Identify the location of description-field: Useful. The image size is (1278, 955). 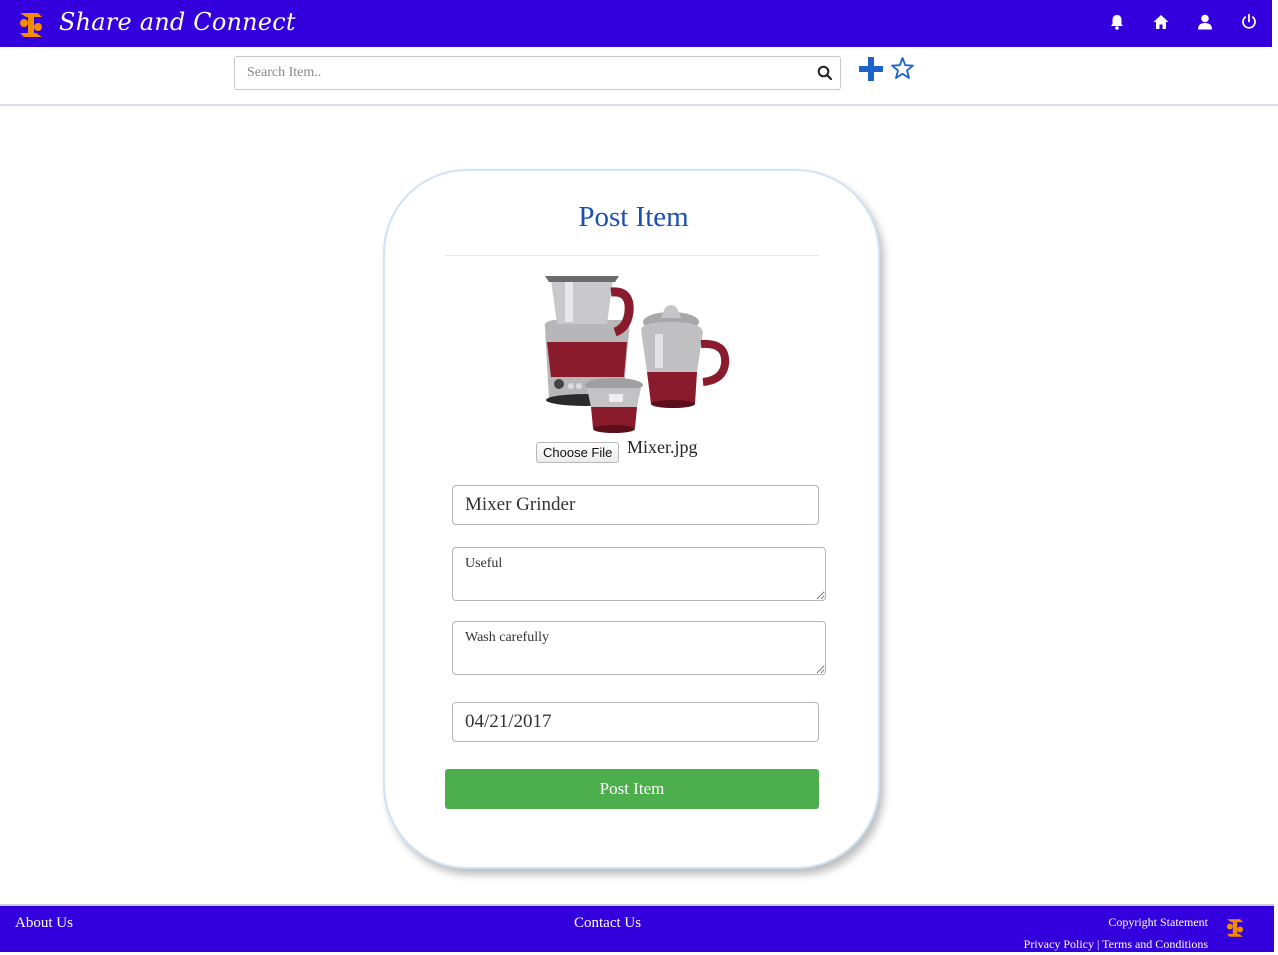
(639, 574).